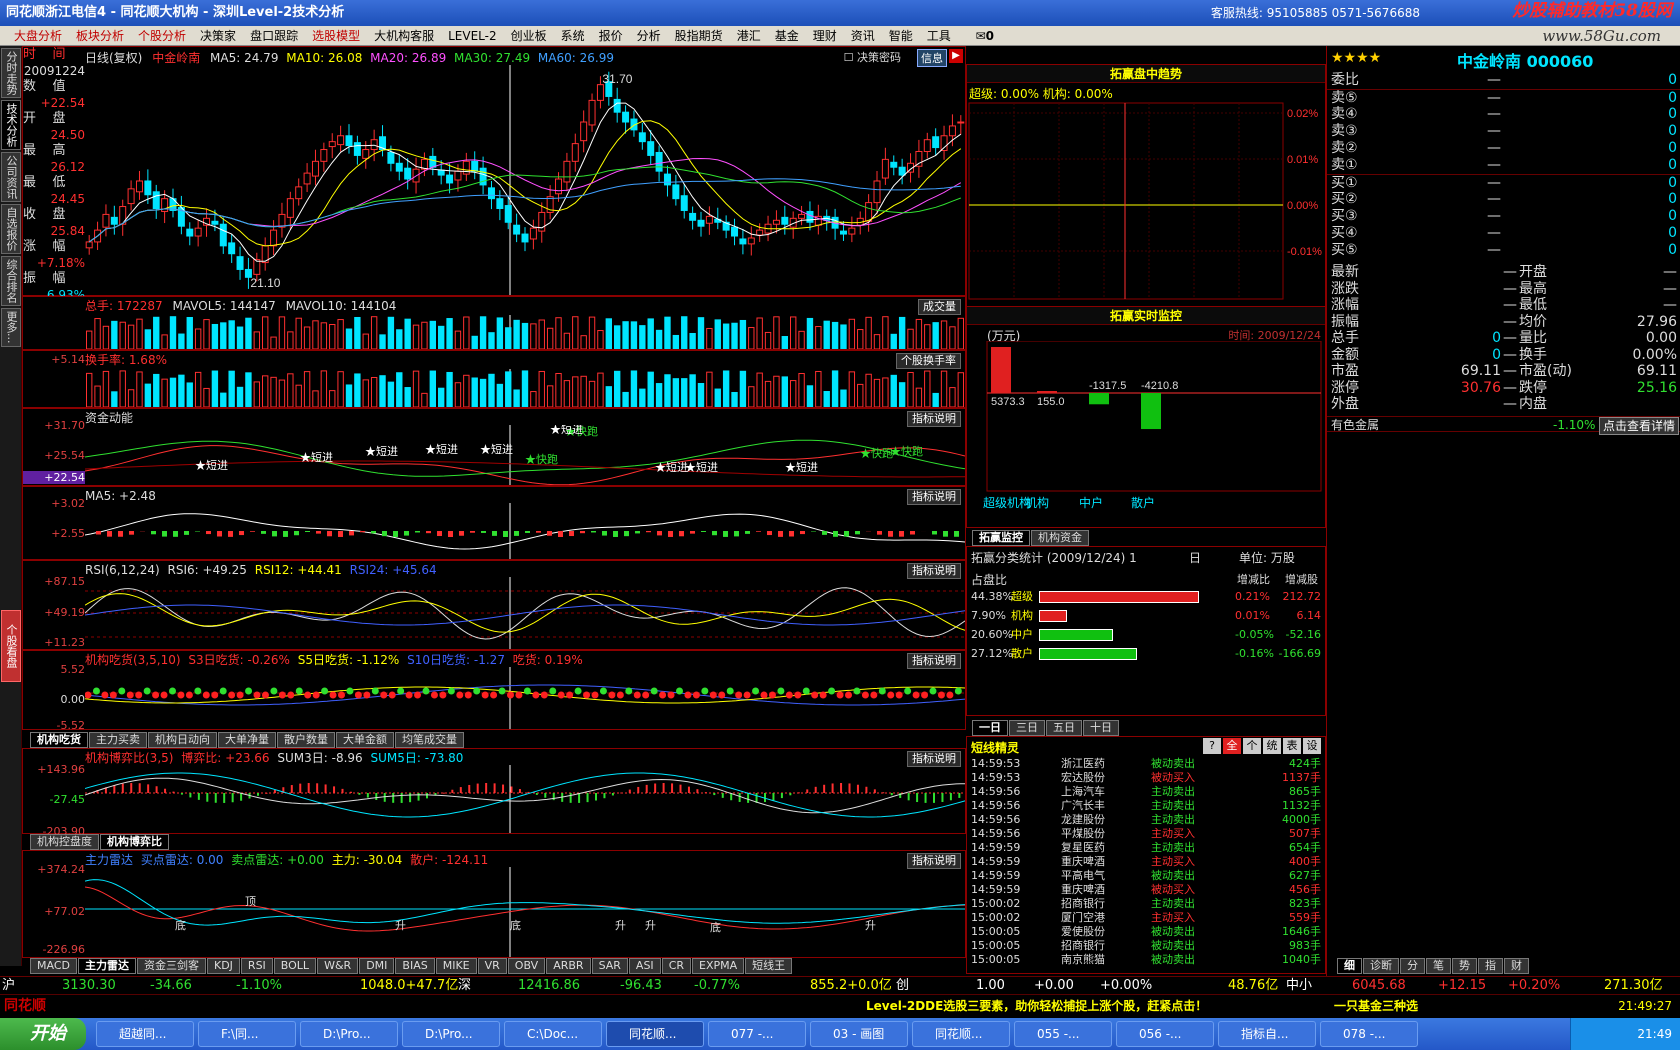  What do you see at coordinates (1376, 1006) in the screenshot?
I see `fund-ad: 一只基金三种选` at bounding box center [1376, 1006].